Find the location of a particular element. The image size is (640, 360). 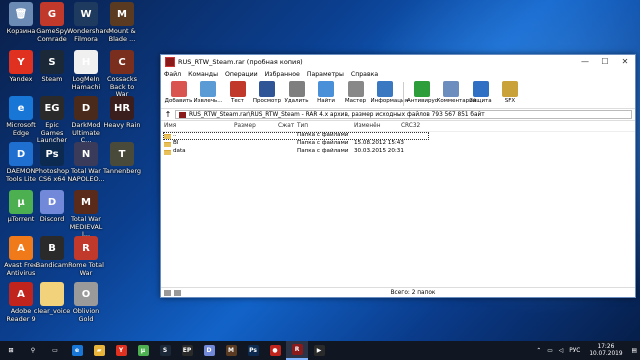

taskbar-mount-blade: M is located at coordinates (231, 350).